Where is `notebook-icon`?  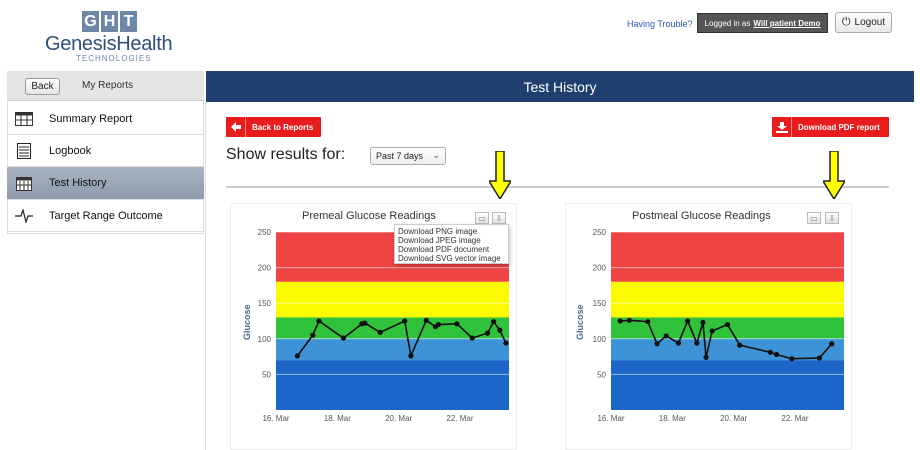
notebook-icon is located at coordinates (24, 150).